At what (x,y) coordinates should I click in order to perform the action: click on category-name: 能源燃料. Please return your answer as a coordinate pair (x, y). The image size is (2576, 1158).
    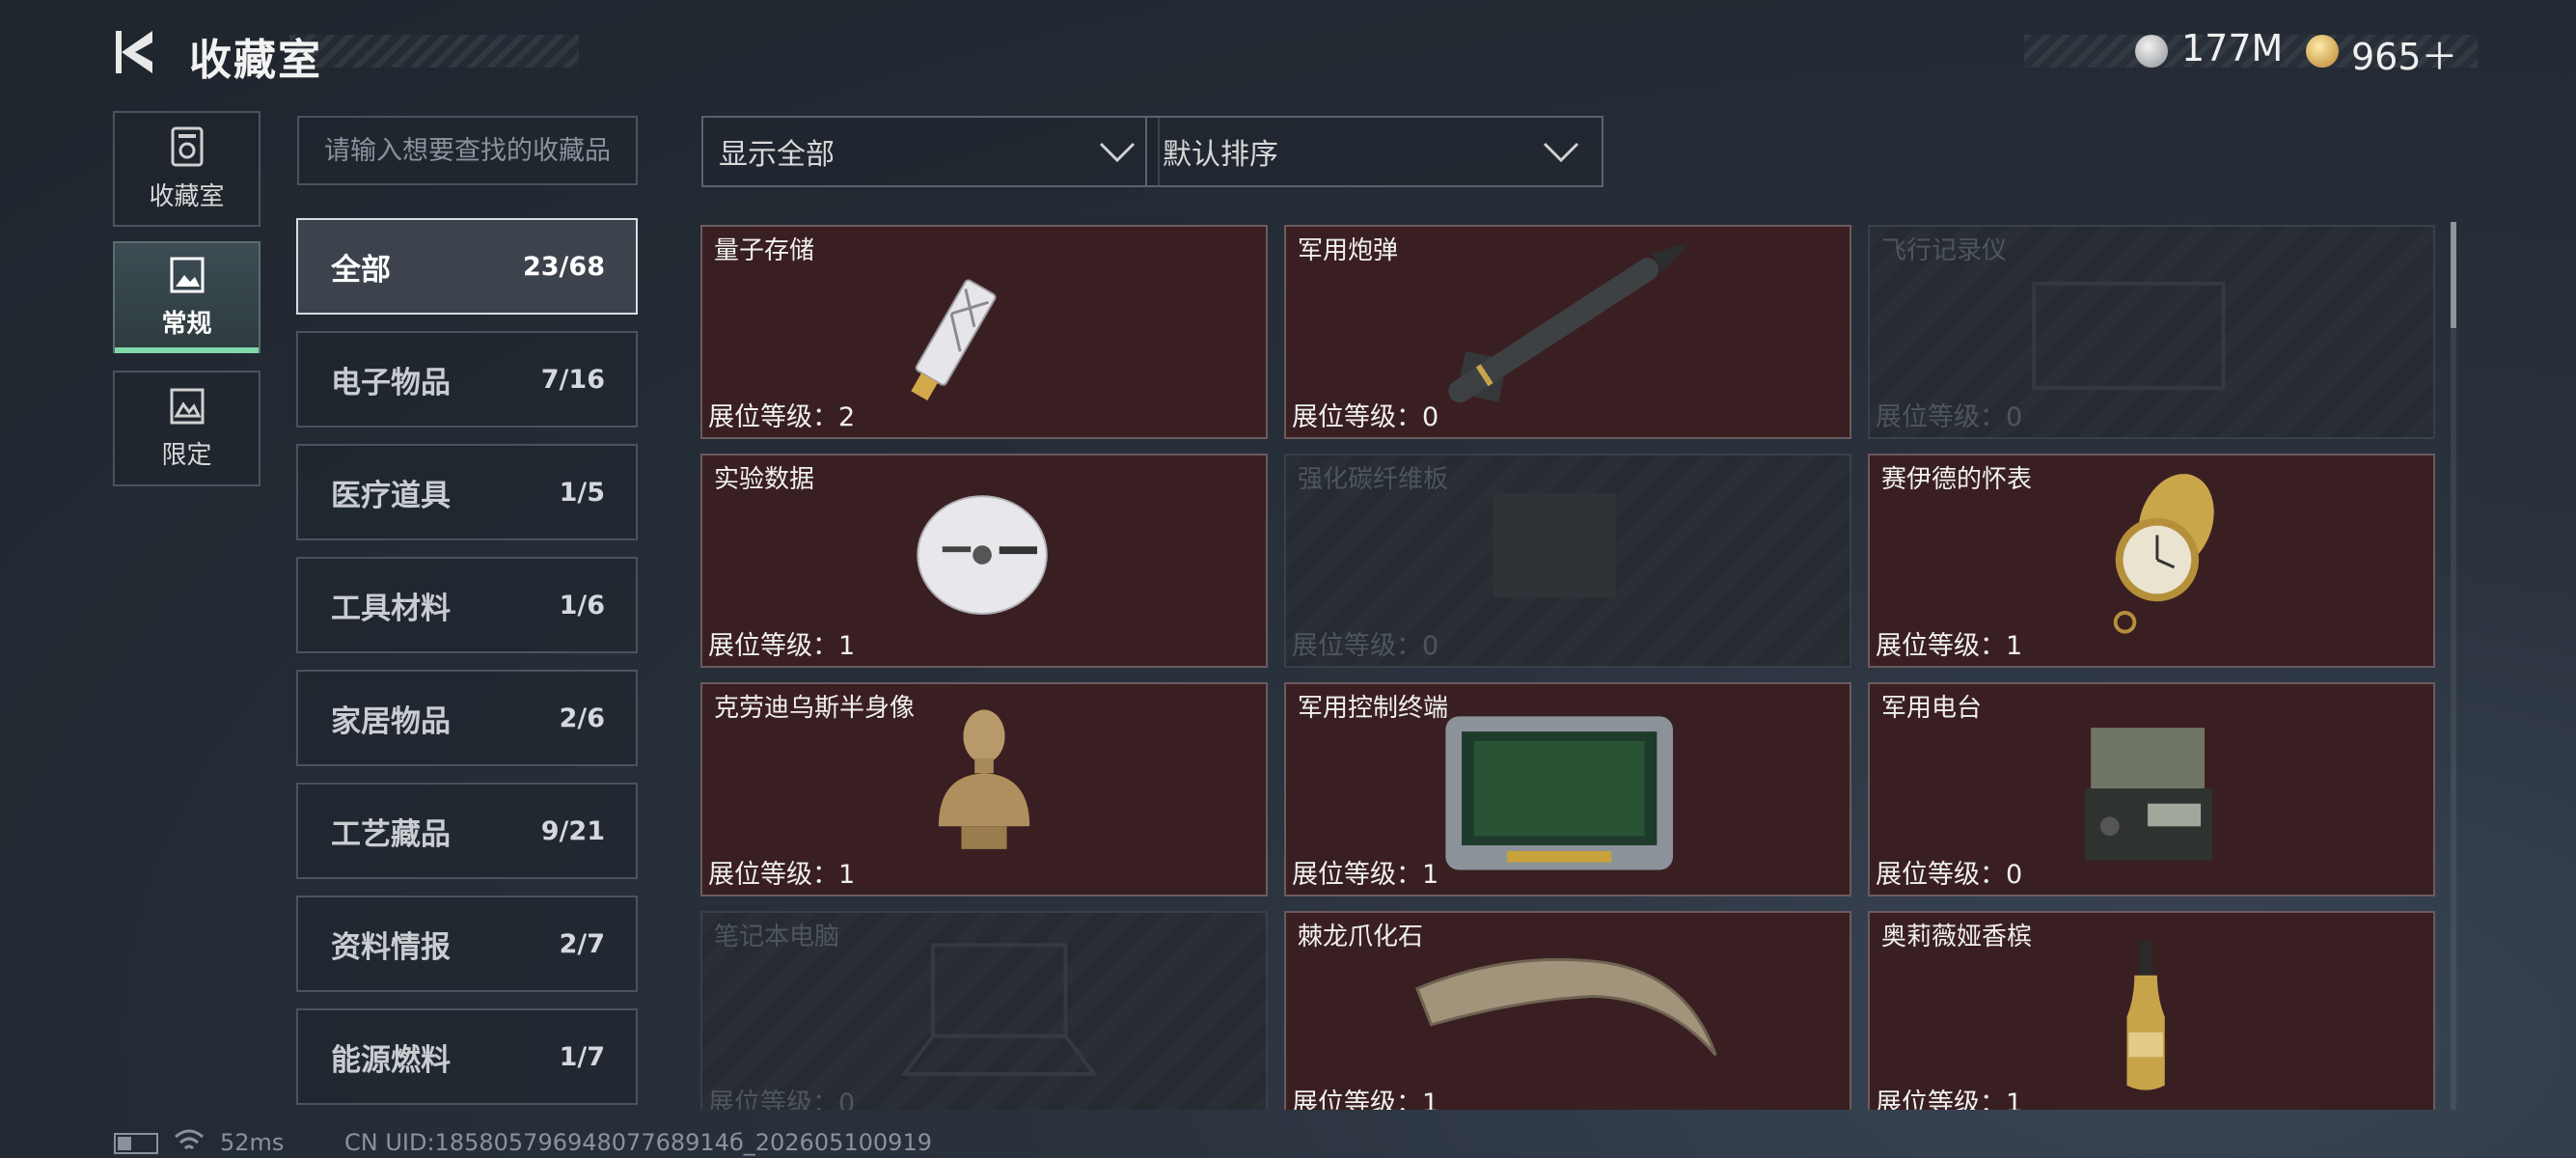
    Looking at the image, I should click on (391, 1060).